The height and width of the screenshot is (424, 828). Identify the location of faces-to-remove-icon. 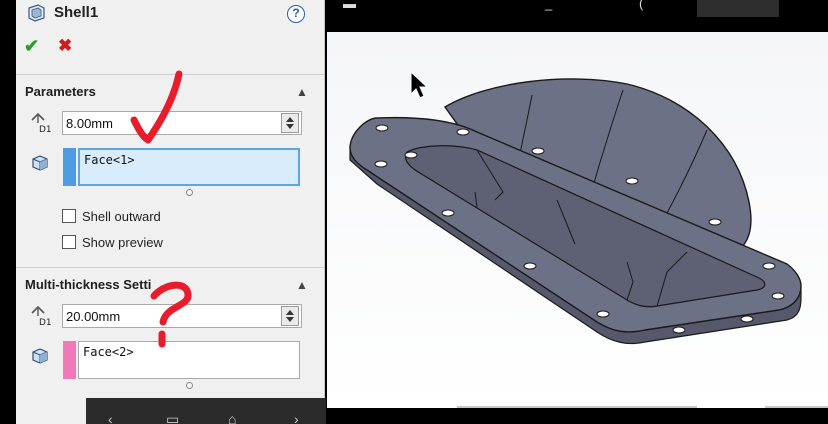
(40, 163).